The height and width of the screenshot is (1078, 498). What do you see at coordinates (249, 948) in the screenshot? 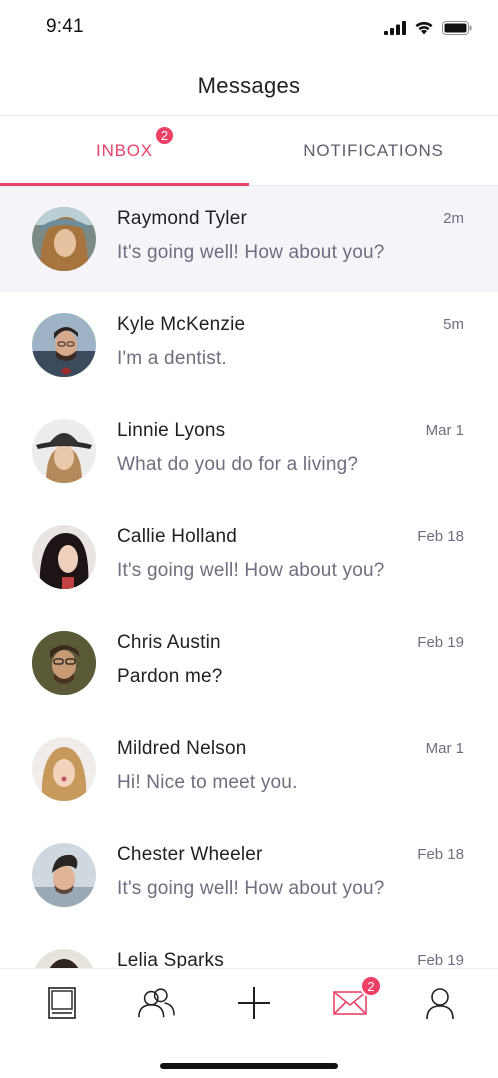
I see `conversation-row: Lelia Sparks Feb 19` at bounding box center [249, 948].